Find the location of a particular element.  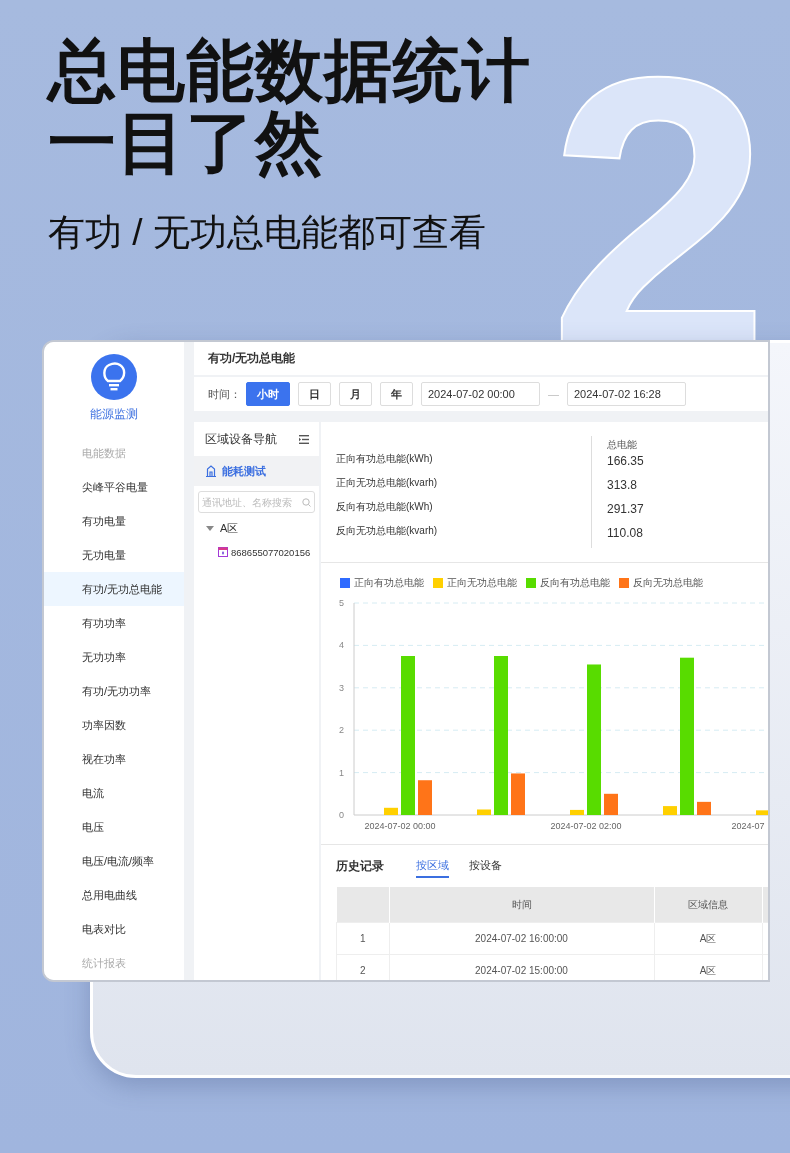

metric-value: 166.35 is located at coordinates (625, 462).